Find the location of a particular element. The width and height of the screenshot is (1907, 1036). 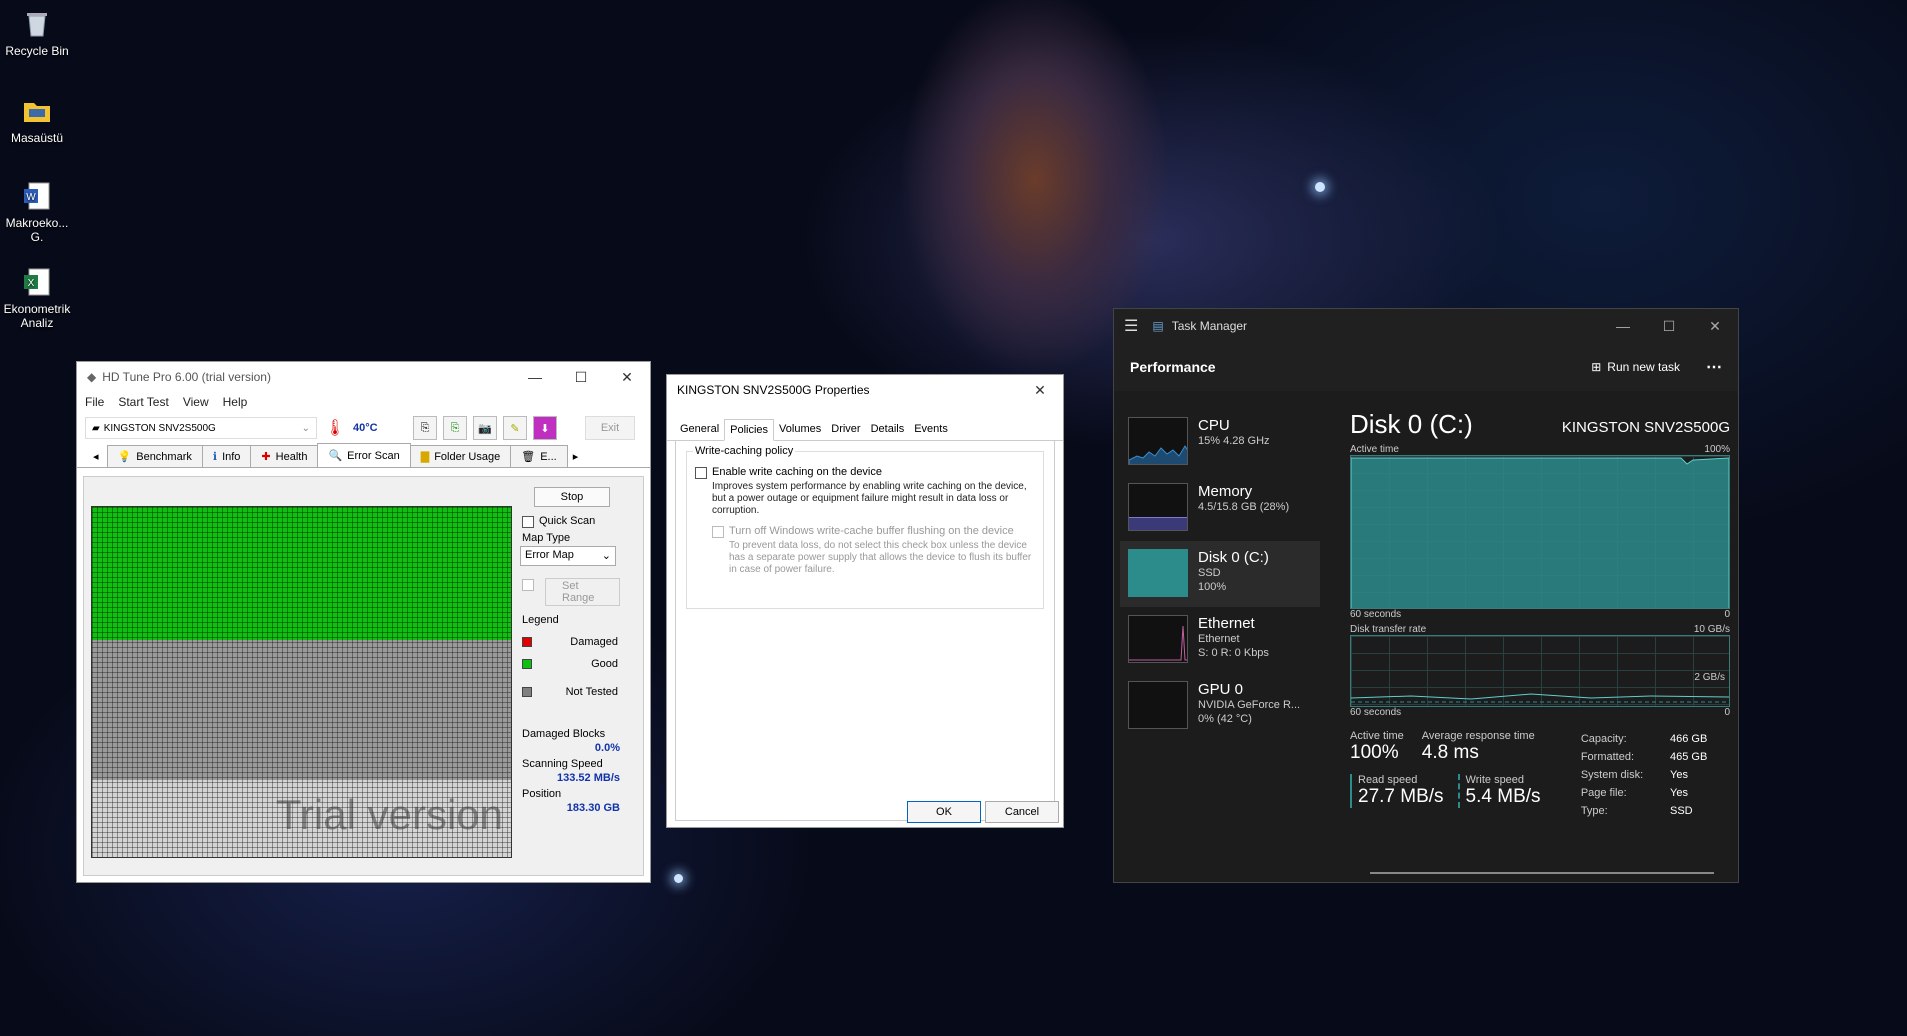

ethernet-thumbnail is located at coordinates (1158, 639).